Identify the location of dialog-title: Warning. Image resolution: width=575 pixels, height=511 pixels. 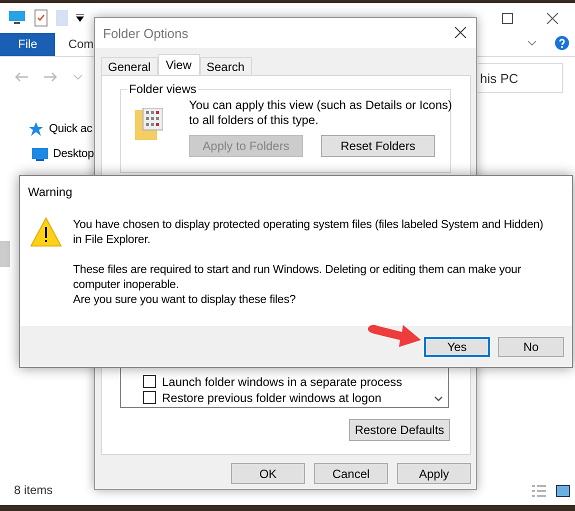
(50, 192).